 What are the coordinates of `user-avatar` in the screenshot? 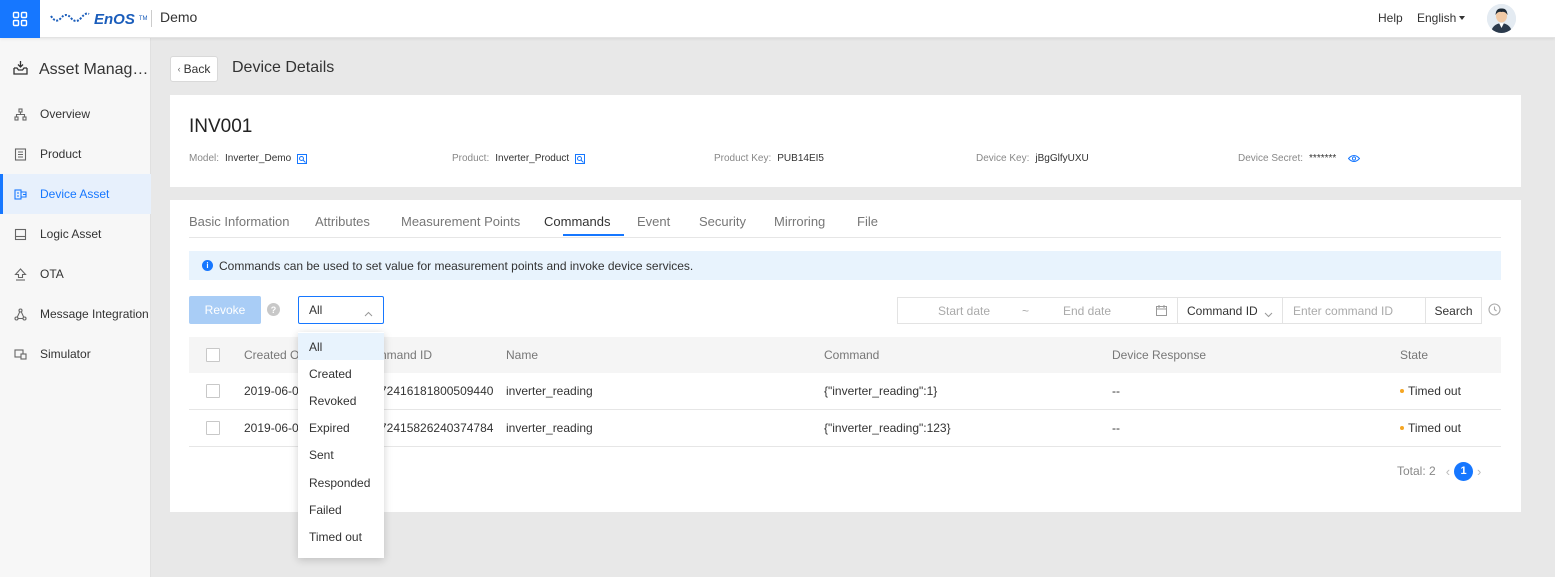 It's located at (1501, 18).